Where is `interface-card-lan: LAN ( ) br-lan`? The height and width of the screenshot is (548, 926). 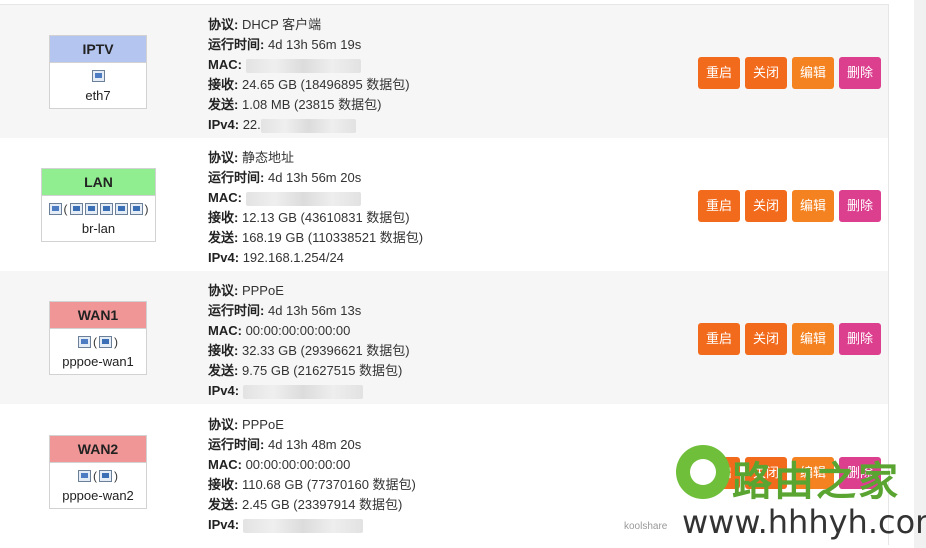
interface-card-lan: LAN ( ) br-lan is located at coordinates (98, 205).